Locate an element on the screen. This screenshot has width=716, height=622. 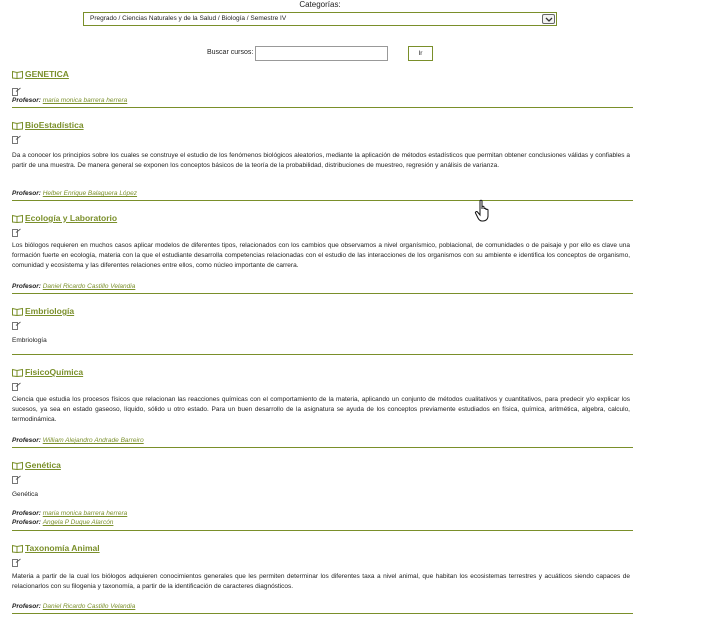
search-go-button: Ir is located at coordinates (420, 53).